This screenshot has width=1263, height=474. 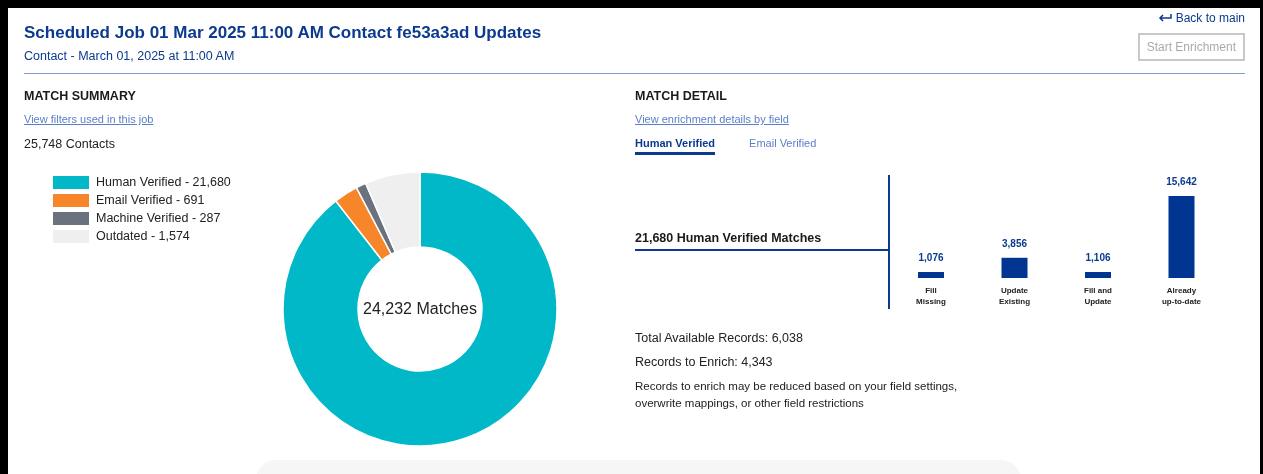 What do you see at coordinates (130, 56) in the screenshot?
I see `page-subtitle: Contact - March 01, 2025 at 11:00 AM` at bounding box center [130, 56].